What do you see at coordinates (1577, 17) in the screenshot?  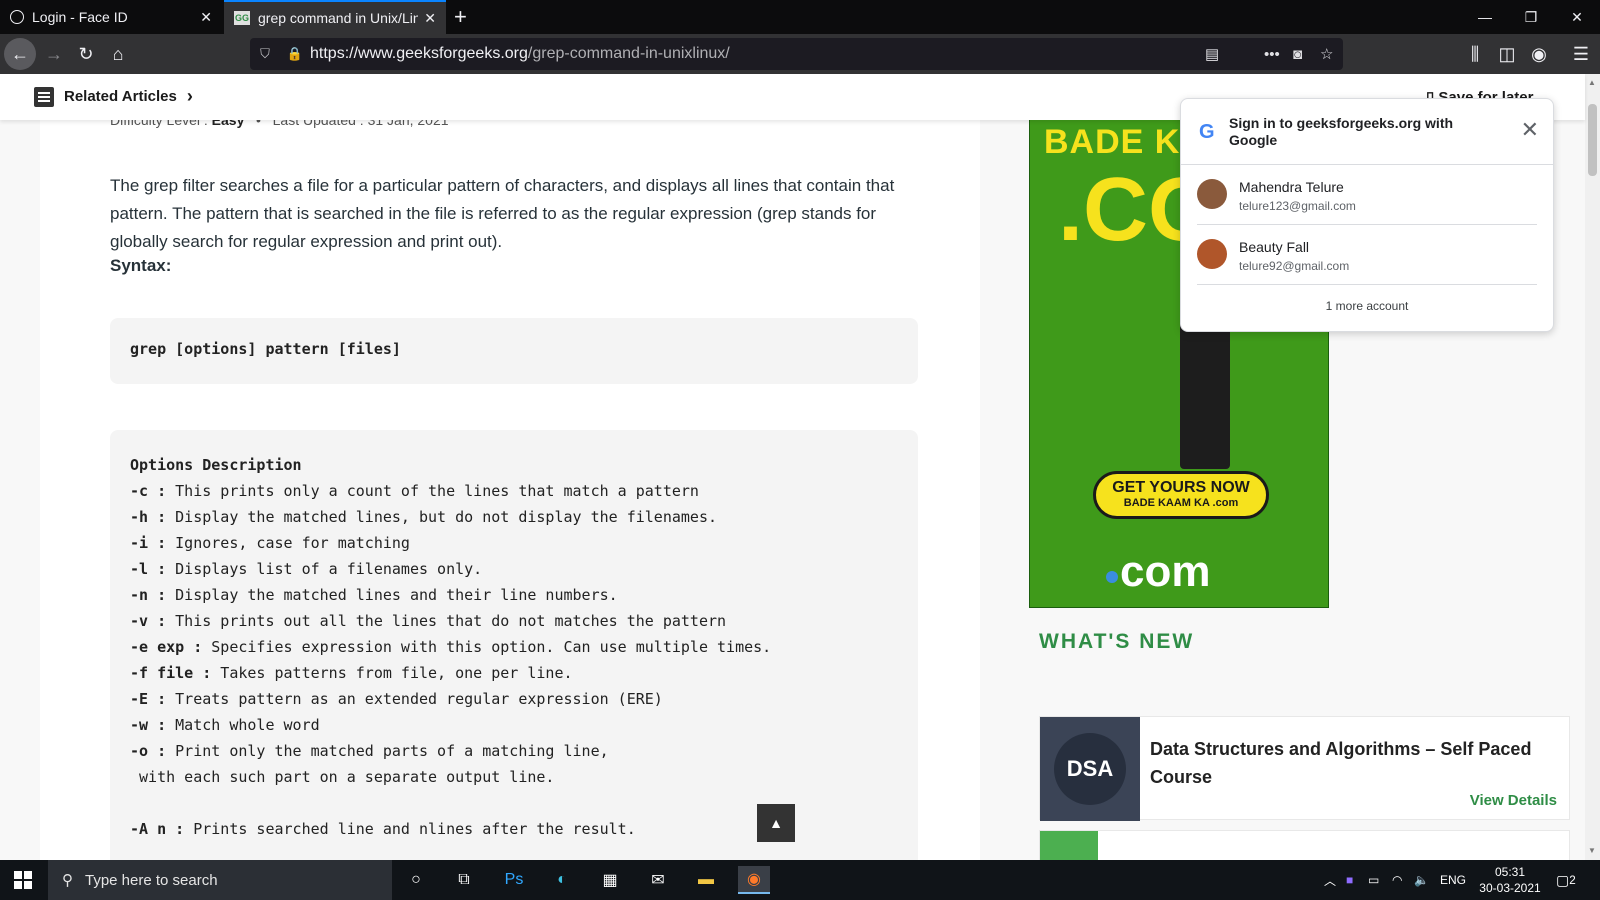 I see `close-window-button: ✕` at bounding box center [1577, 17].